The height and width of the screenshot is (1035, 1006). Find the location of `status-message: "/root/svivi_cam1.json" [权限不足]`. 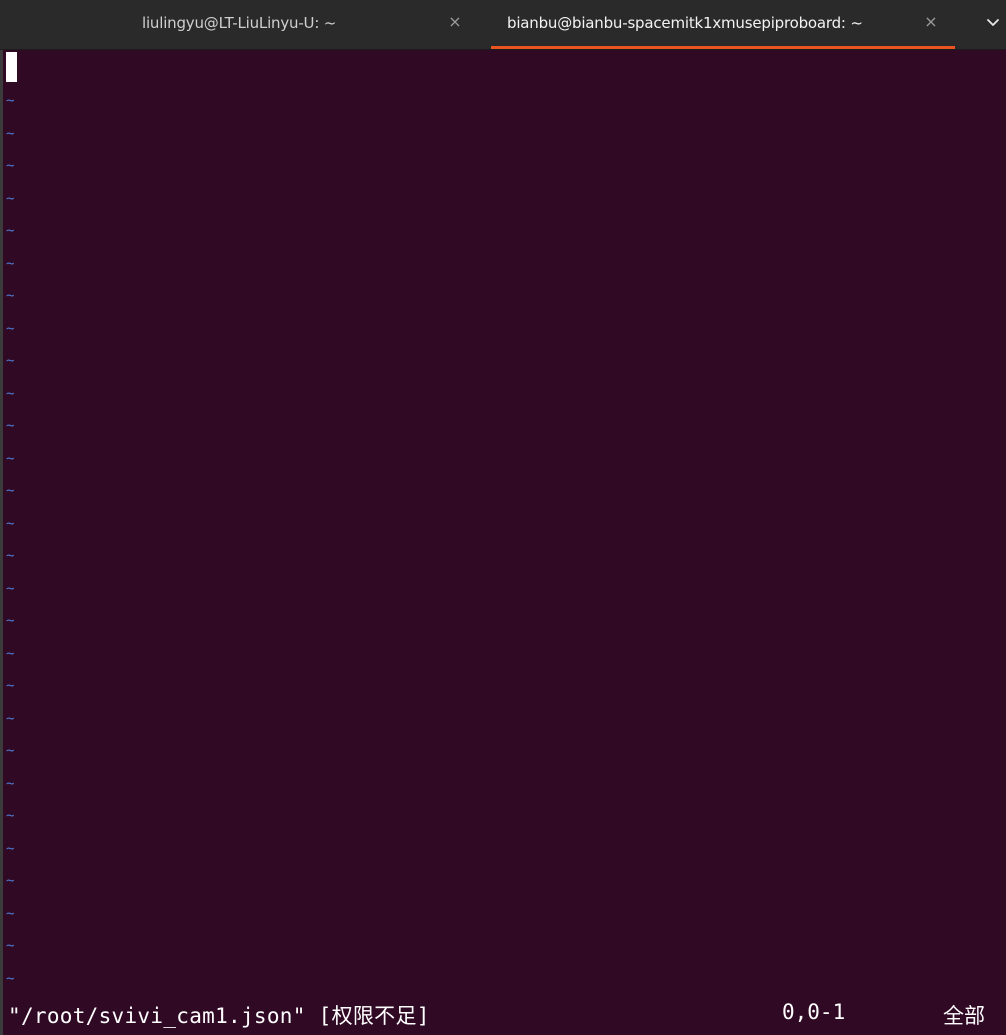

status-message: "/root/svivi_cam1.json" [权限不足] is located at coordinates (219, 1016).